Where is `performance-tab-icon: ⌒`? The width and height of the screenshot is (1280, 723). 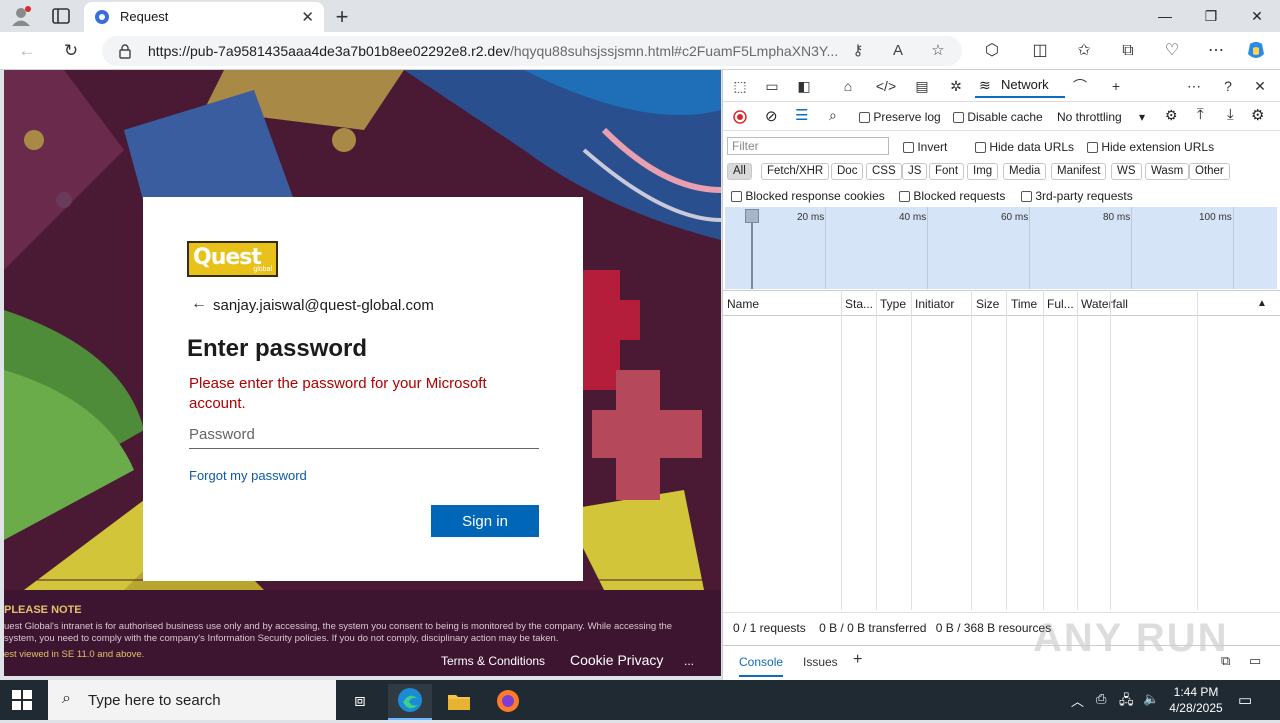 performance-tab-icon: ⌒ is located at coordinates (1080, 86).